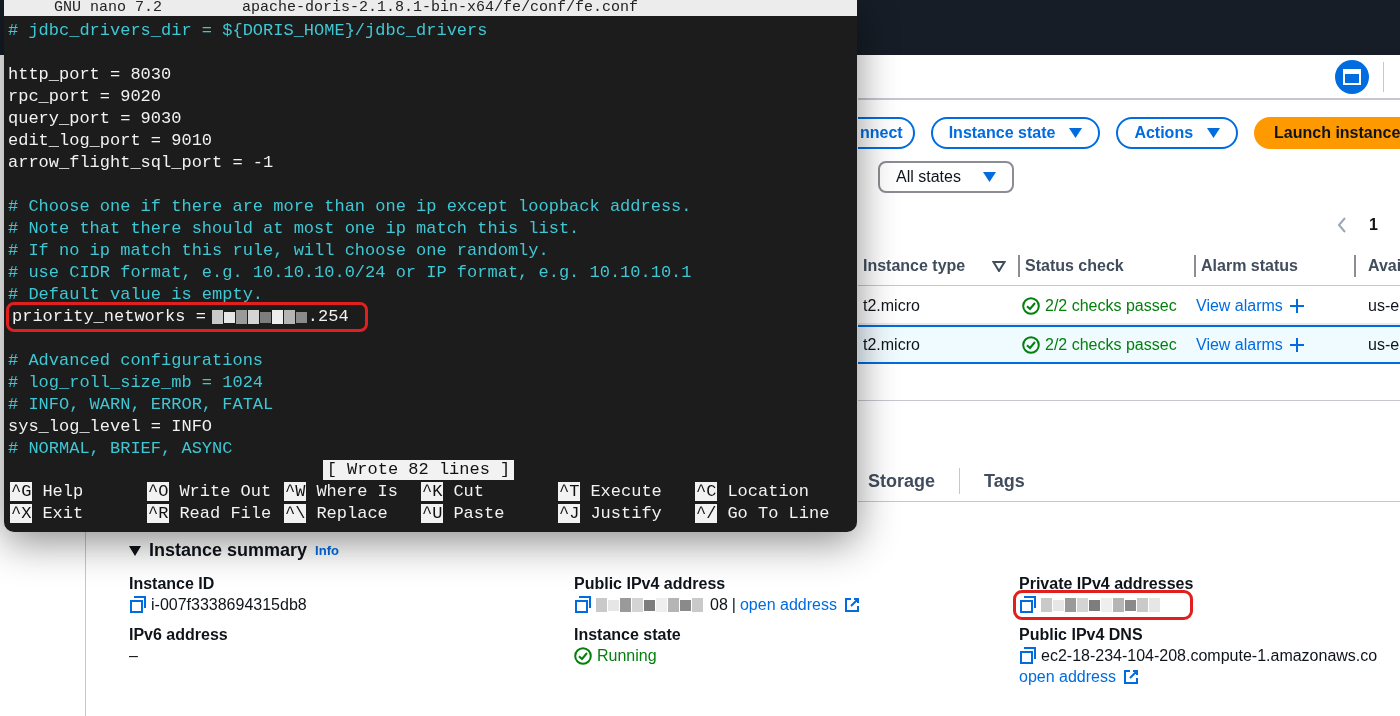 This screenshot has height=716, width=1400. I want to click on comment-line: # Note that there should at most one ip match this list., so click(294, 229).